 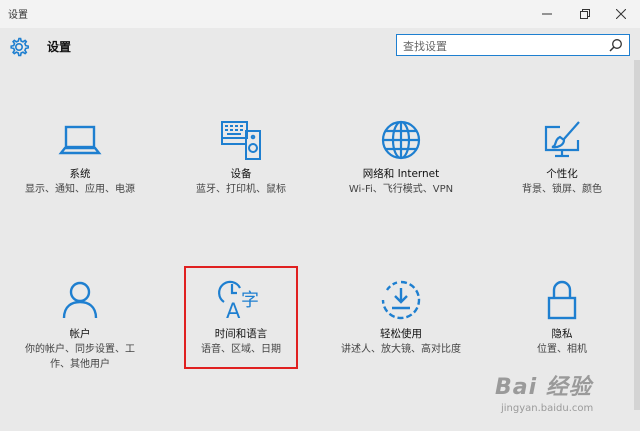 I want to click on tile-description: 蓝牙、打印机、鼠标, so click(x=241, y=189).